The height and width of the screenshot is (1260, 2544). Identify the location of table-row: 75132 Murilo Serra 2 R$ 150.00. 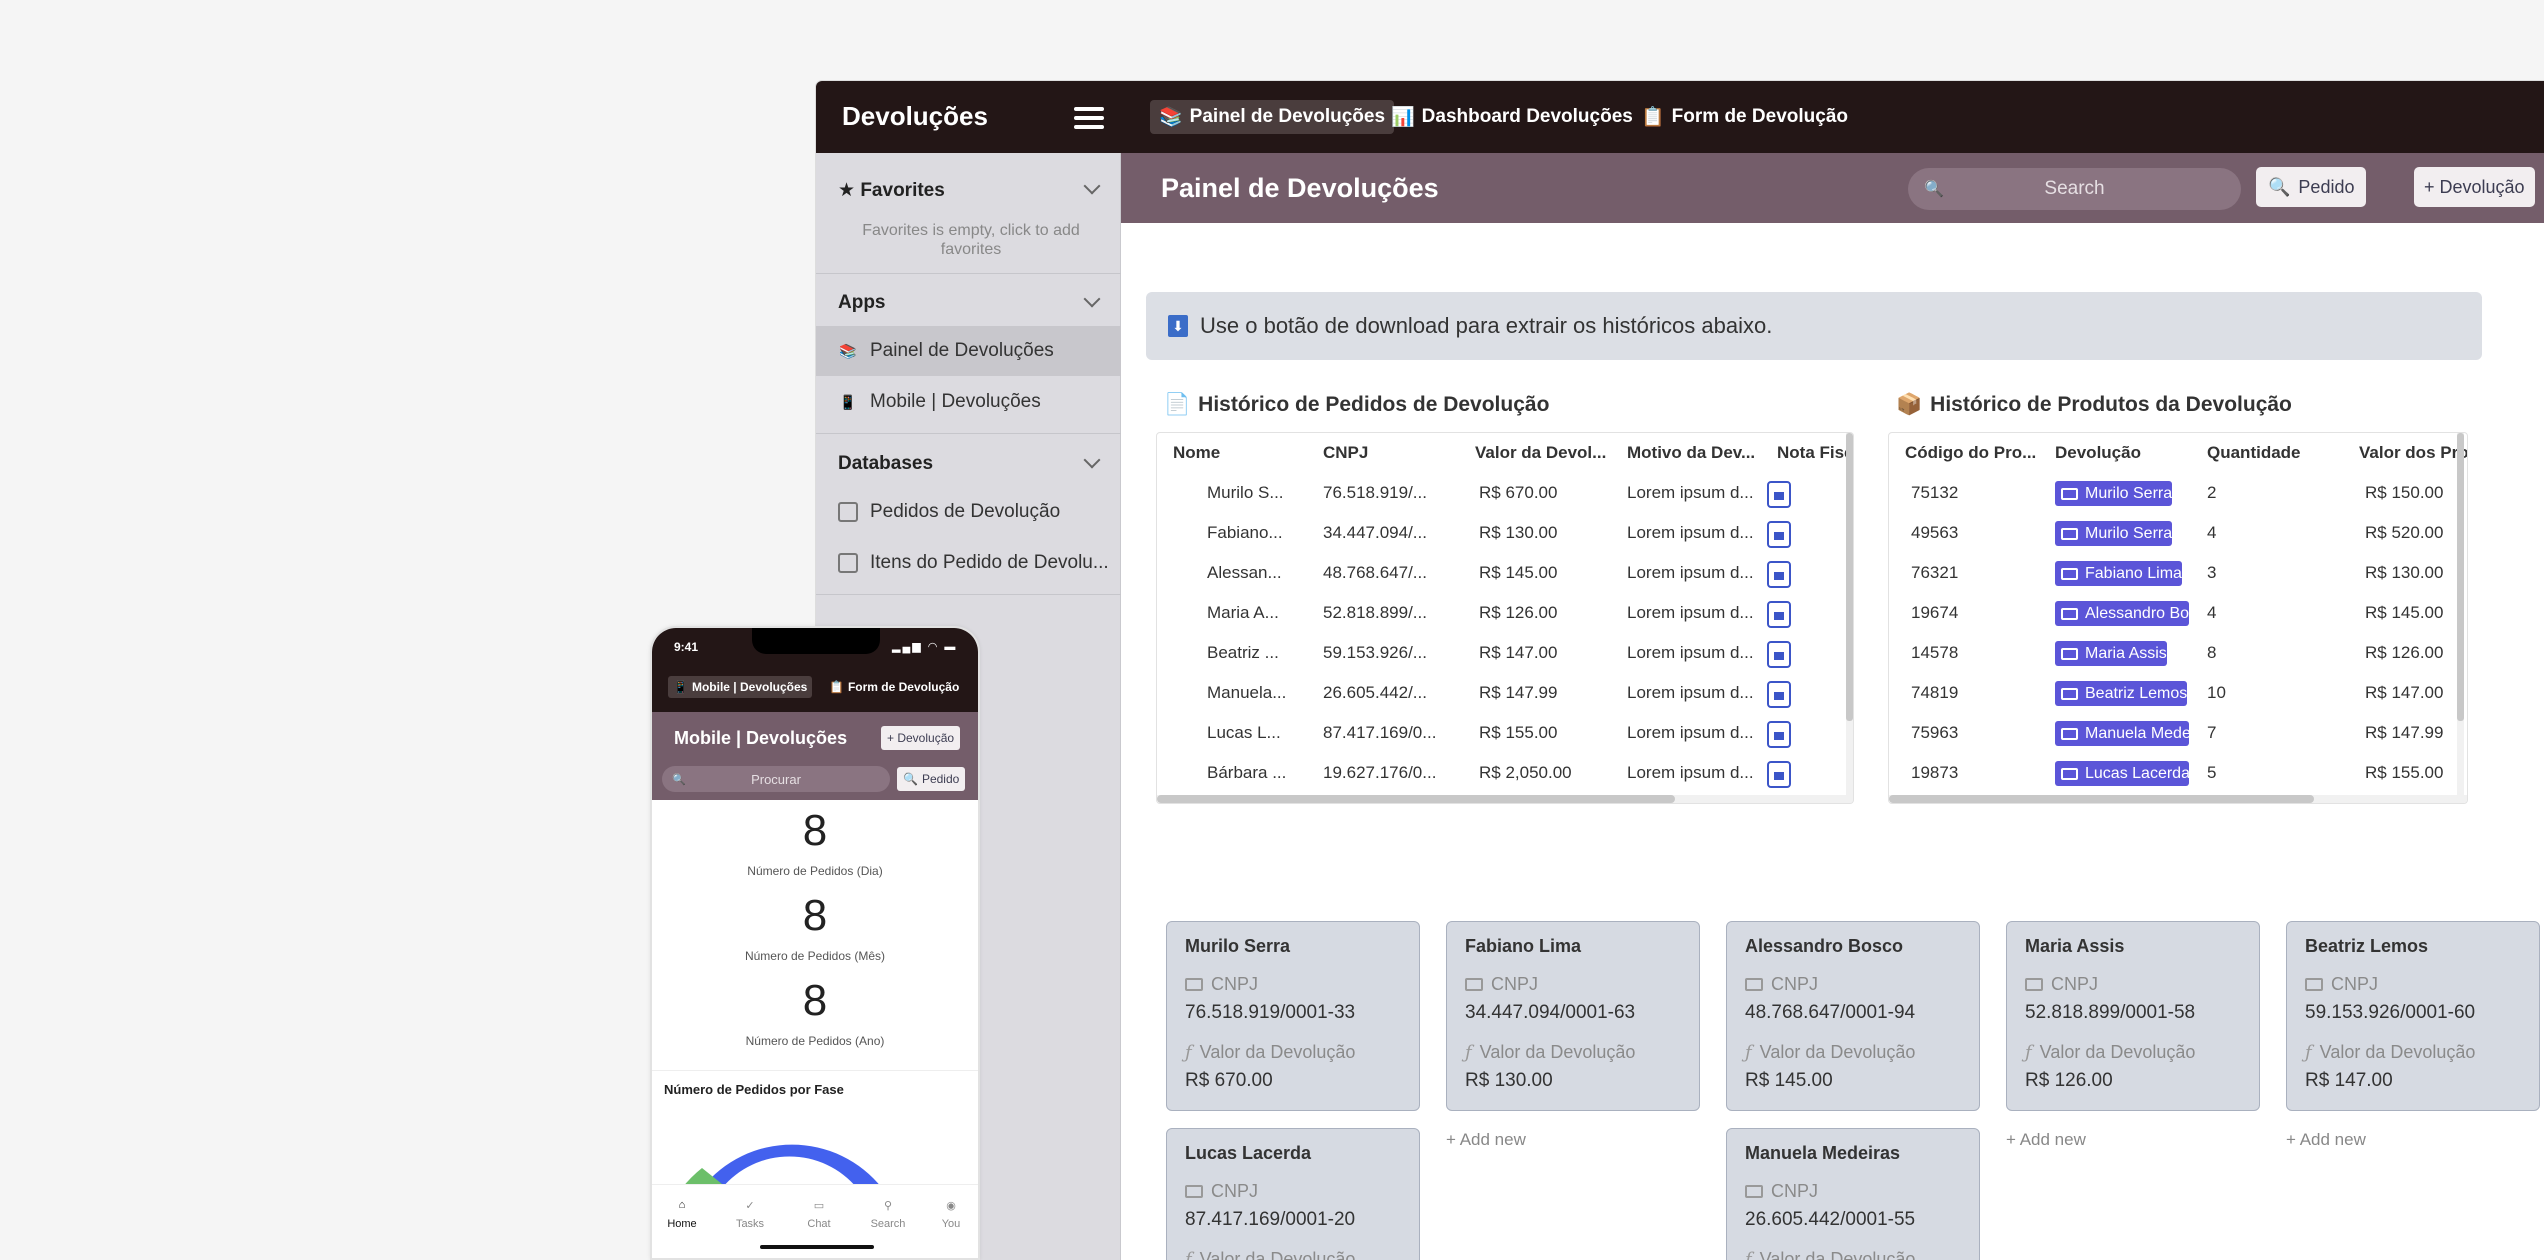
(2178, 493).